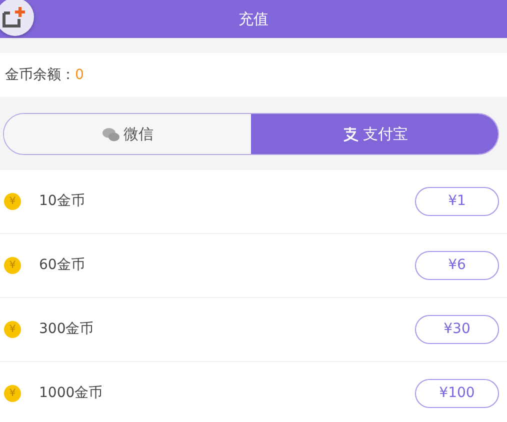  I want to click on floating-button, so click(17, 18).